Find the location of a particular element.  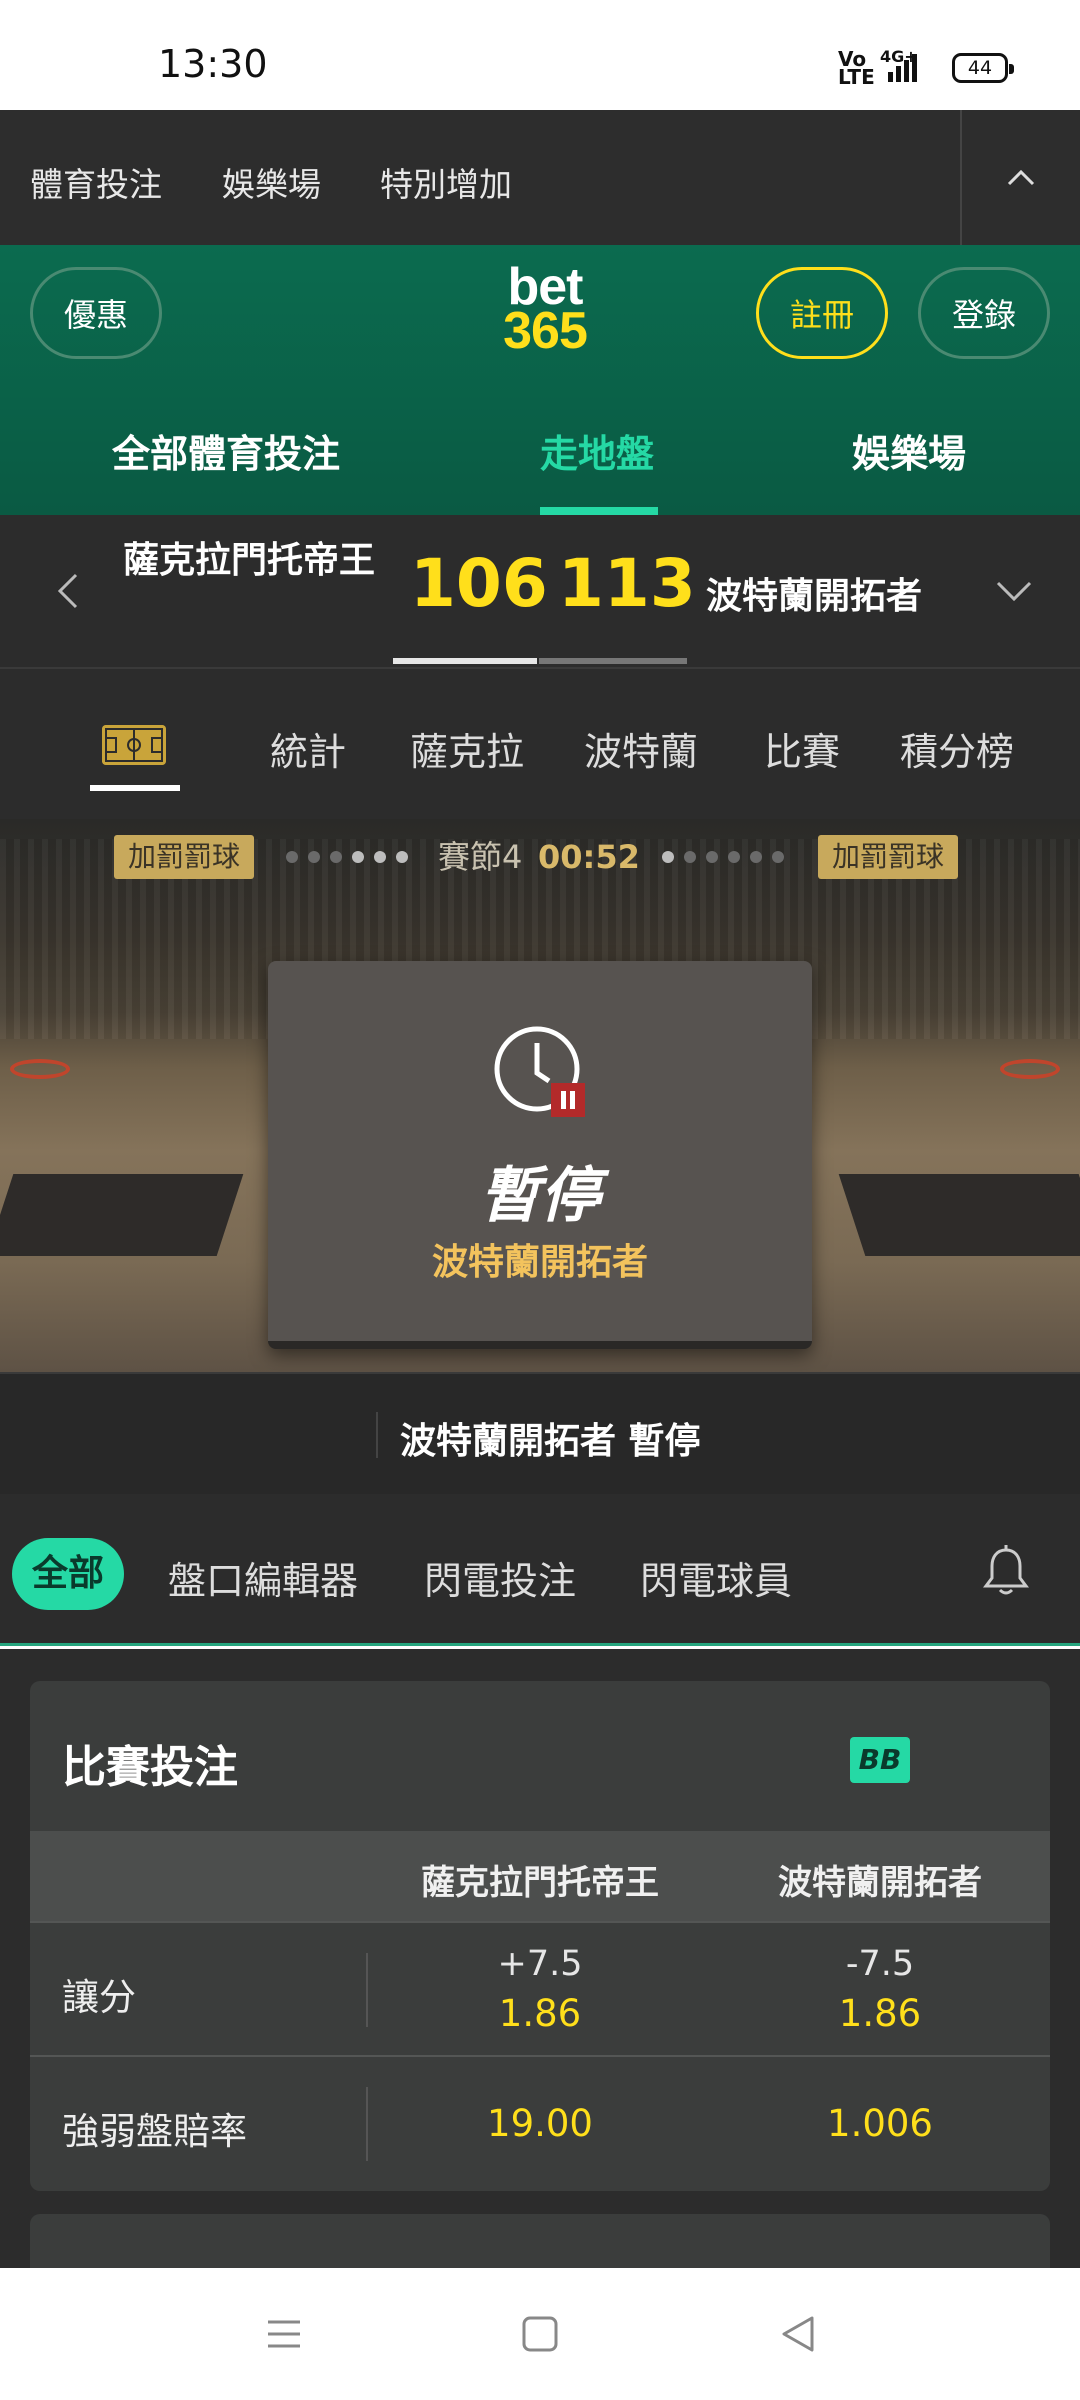

market-row-handicap: 讓分 +7.5 1.86 -7.5 1.86 is located at coordinates (540, 1988).